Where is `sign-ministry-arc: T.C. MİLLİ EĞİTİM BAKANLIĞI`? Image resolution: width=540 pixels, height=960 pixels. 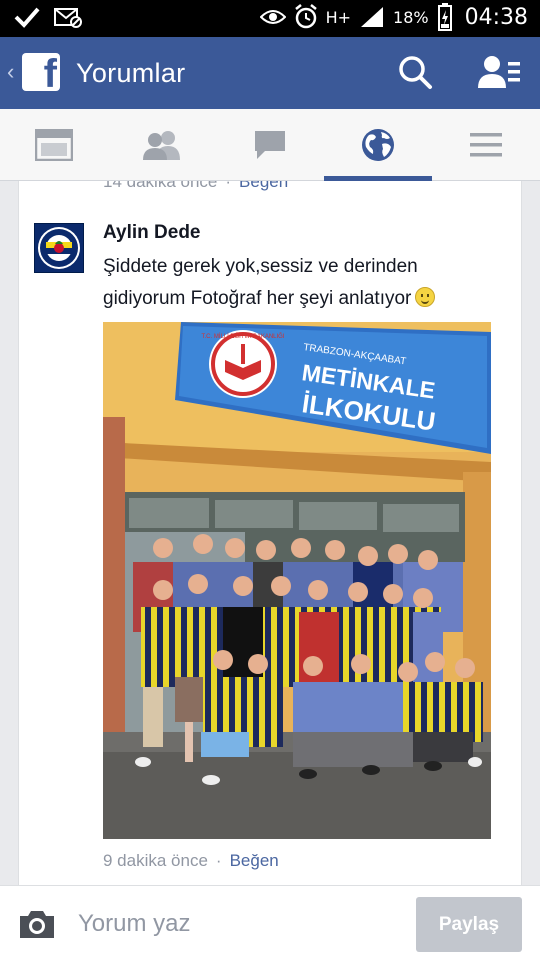
sign-ministry-arc: T.C. MİLLİ EĞİTİM BAKANLIĞI is located at coordinates (242, 336).